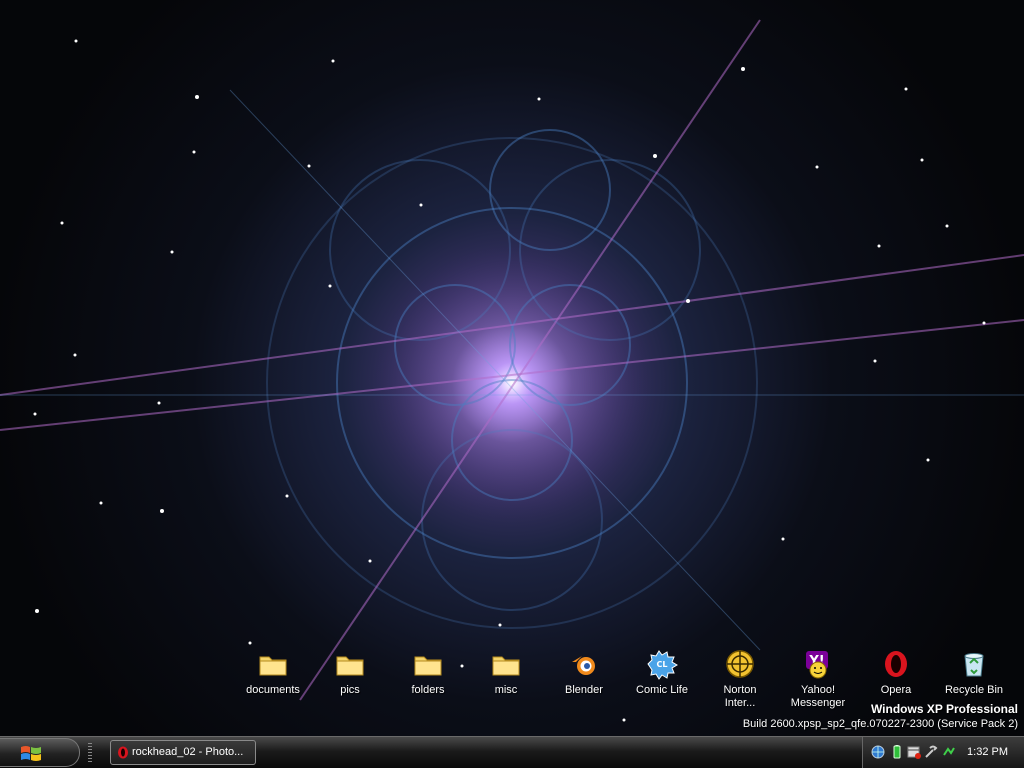 The image size is (1024, 768). What do you see at coordinates (428, 681) in the screenshot?
I see `desktop-icon-folders: folders` at bounding box center [428, 681].